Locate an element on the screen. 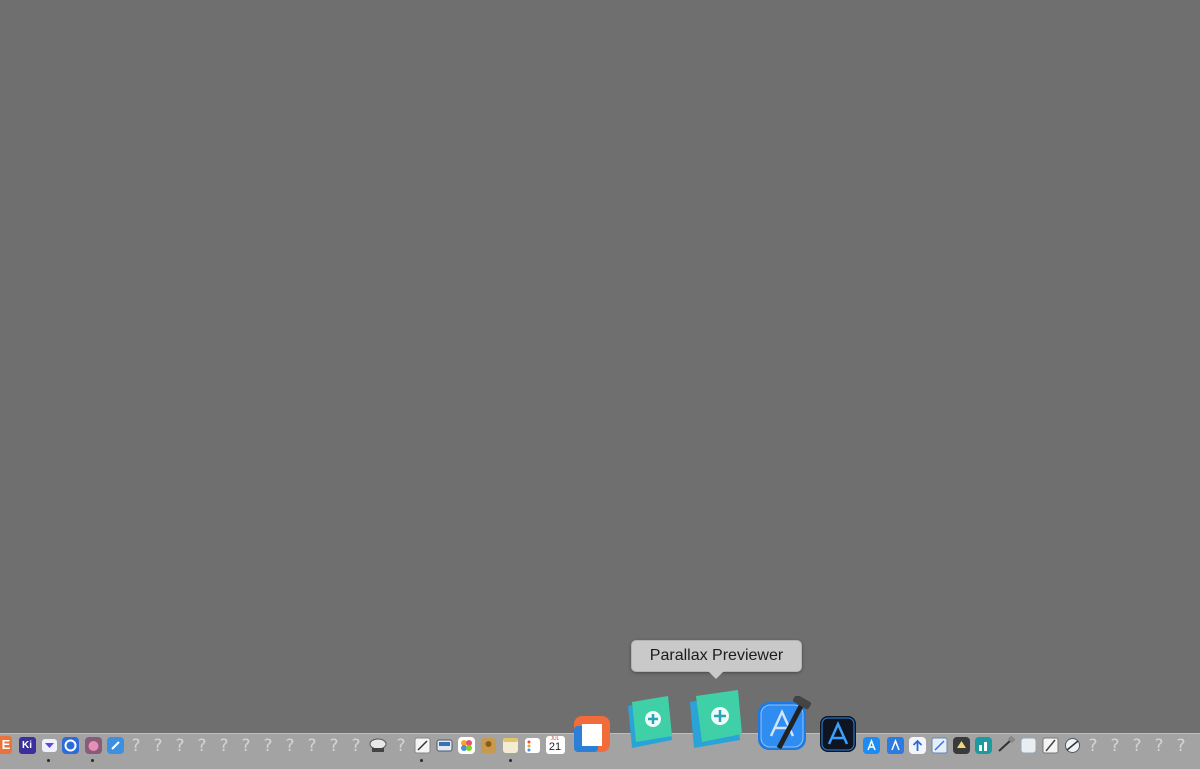 The width and height of the screenshot is (1200, 769). orange-window-app-icon is located at coordinates (592, 734).